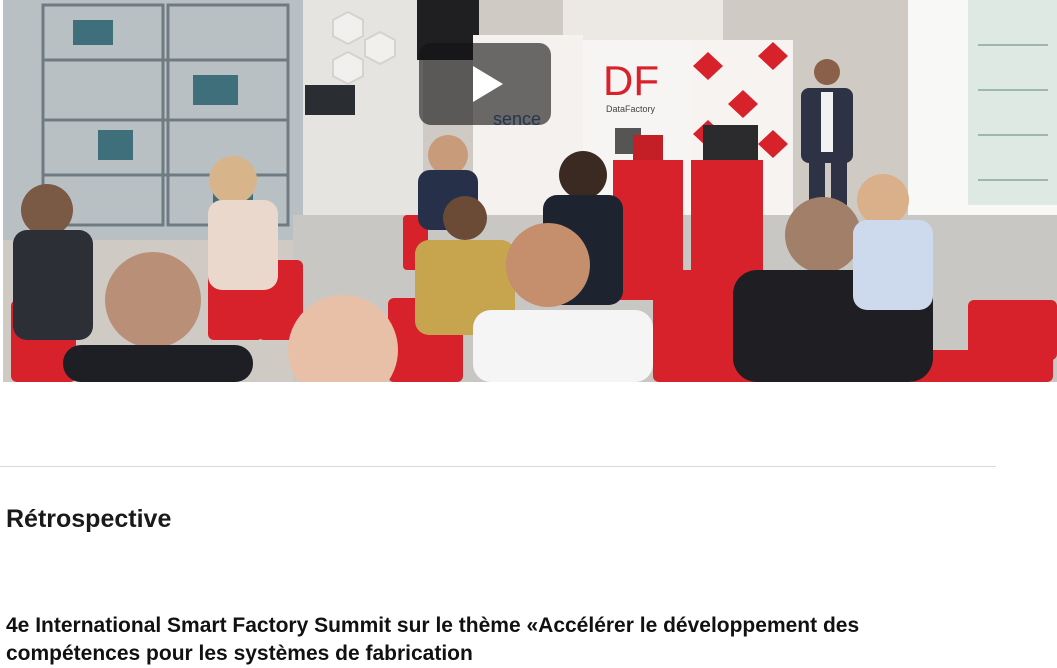 The width and height of the screenshot is (1057, 668). I want to click on banner-df-logo: DF, so click(631, 80).